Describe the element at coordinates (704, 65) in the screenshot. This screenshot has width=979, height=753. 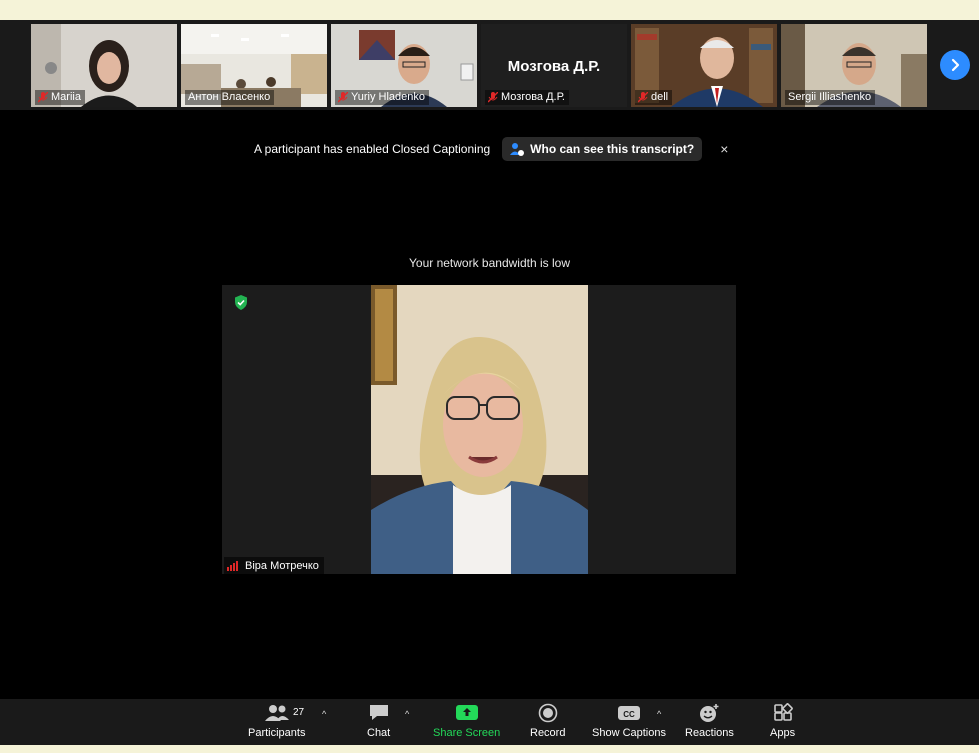
I see `participant-tile-dell: dell` at that location.